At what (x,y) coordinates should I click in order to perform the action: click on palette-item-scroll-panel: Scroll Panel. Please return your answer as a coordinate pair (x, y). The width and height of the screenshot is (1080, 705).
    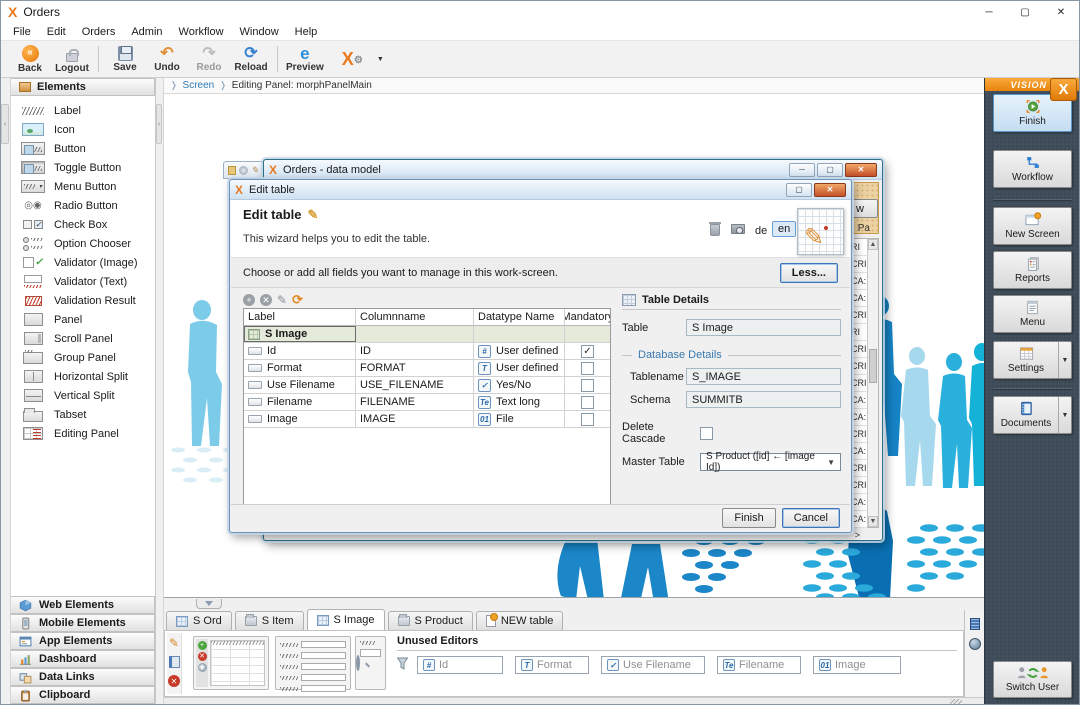
    Looking at the image, I should click on (83, 338).